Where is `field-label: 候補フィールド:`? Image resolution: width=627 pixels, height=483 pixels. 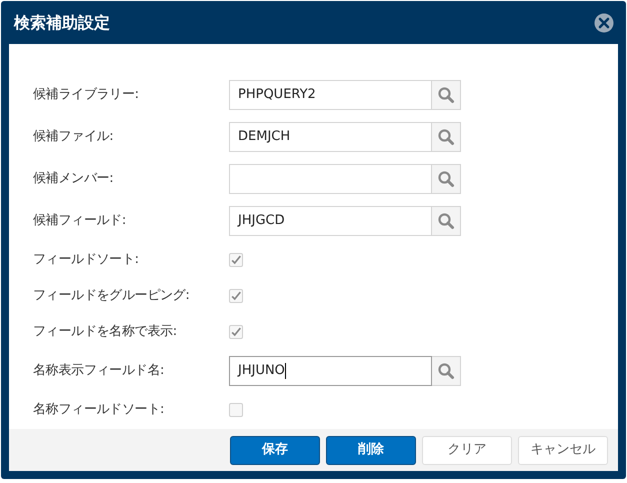
field-label: 候補フィールド: is located at coordinates (80, 221).